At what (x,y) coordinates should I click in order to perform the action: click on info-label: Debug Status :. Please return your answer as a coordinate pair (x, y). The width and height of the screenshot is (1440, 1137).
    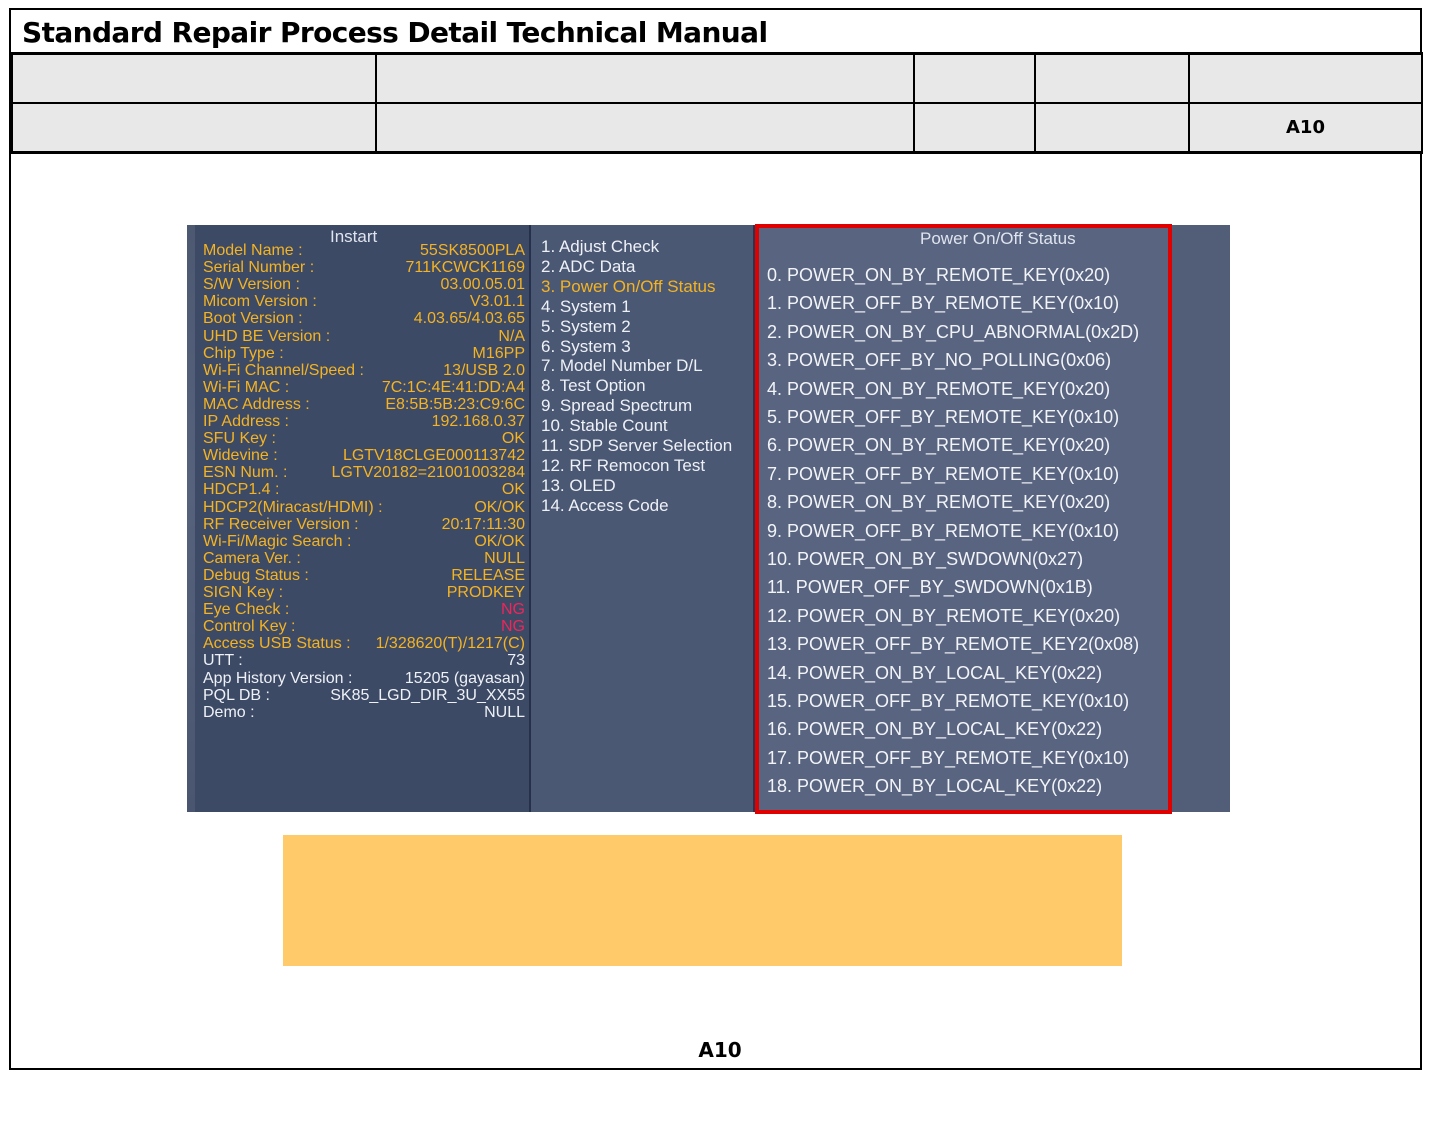
    Looking at the image, I should click on (256, 575).